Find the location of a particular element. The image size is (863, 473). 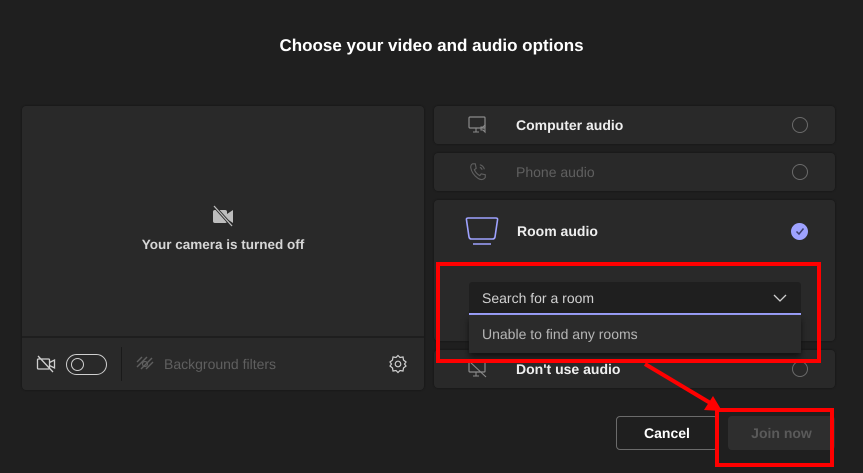

audio-option-label: Don't use audio is located at coordinates (569, 369).